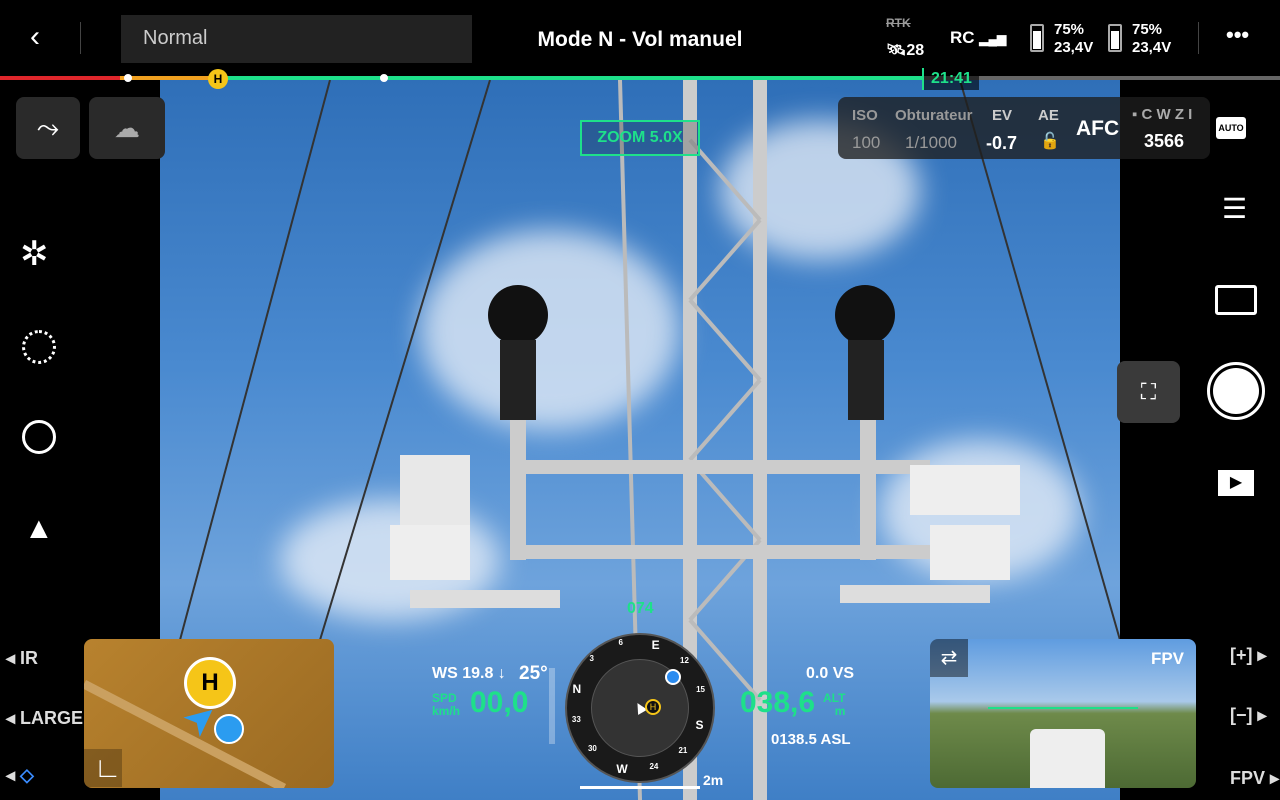  Describe the element at coordinates (44, 718) in the screenshot. I see `large-button: ◂ LARGE` at that location.